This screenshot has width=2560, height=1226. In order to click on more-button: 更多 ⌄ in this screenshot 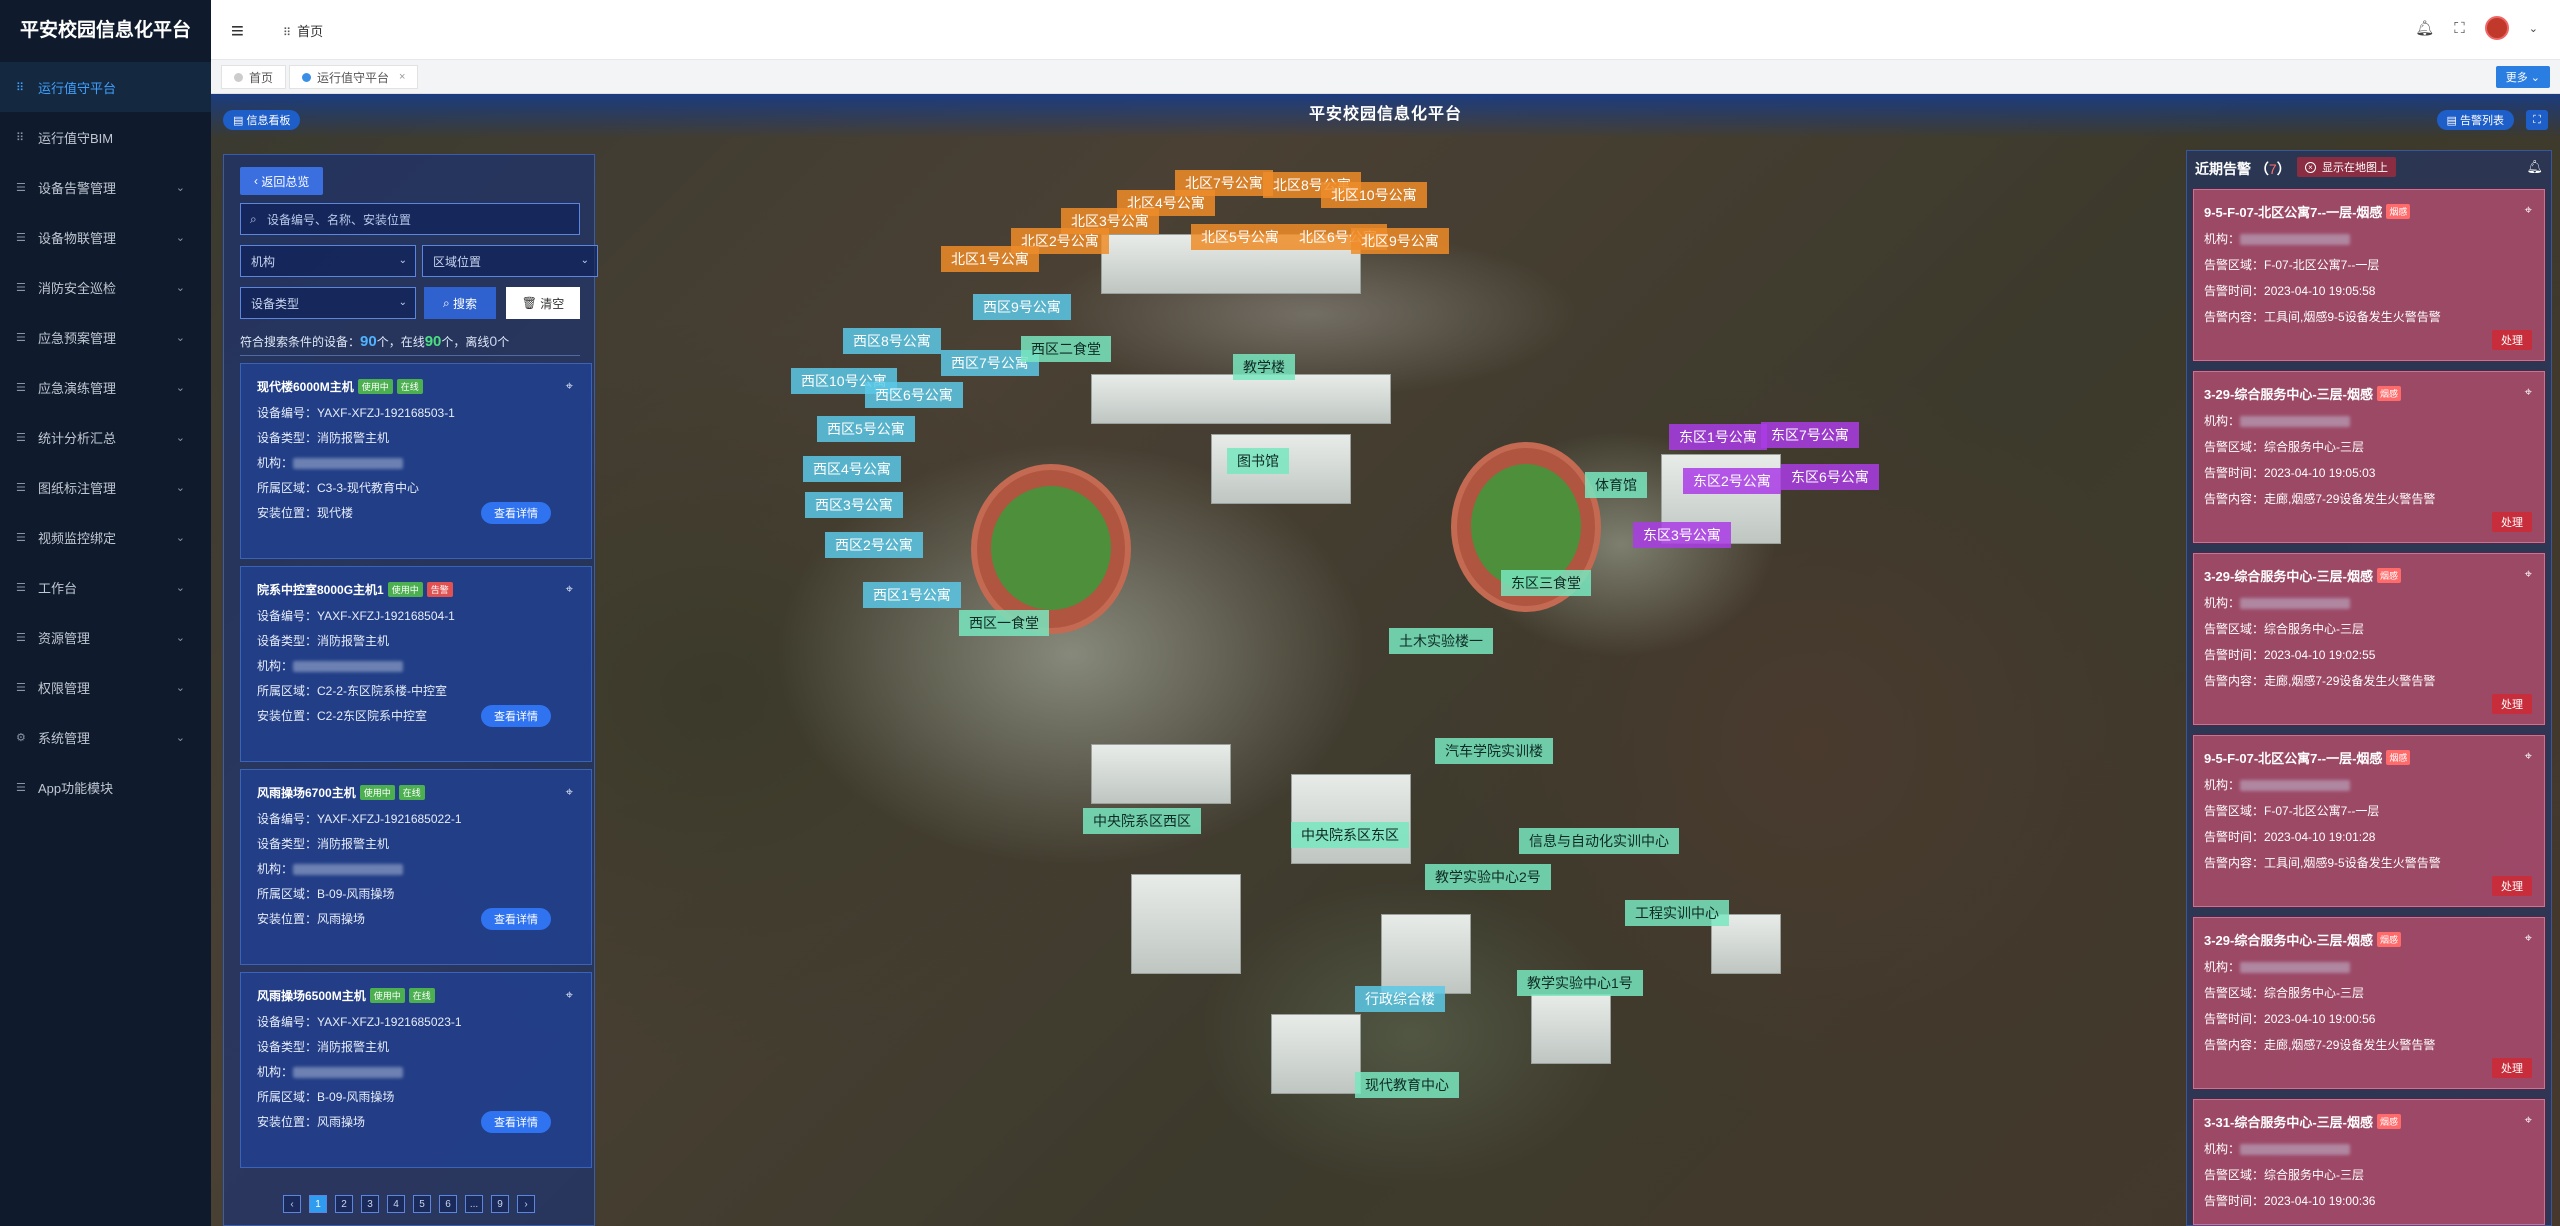, I will do `click(2522, 77)`.